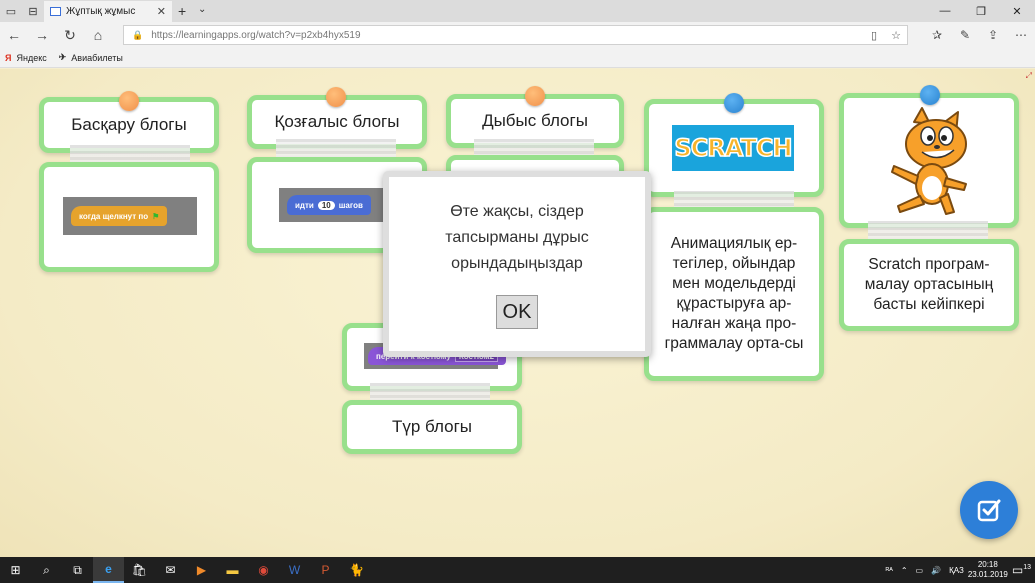 This screenshot has height=583, width=1035. Describe the element at coordinates (15, 570) in the screenshot. I see `start-windows-icon: ⊞` at that location.